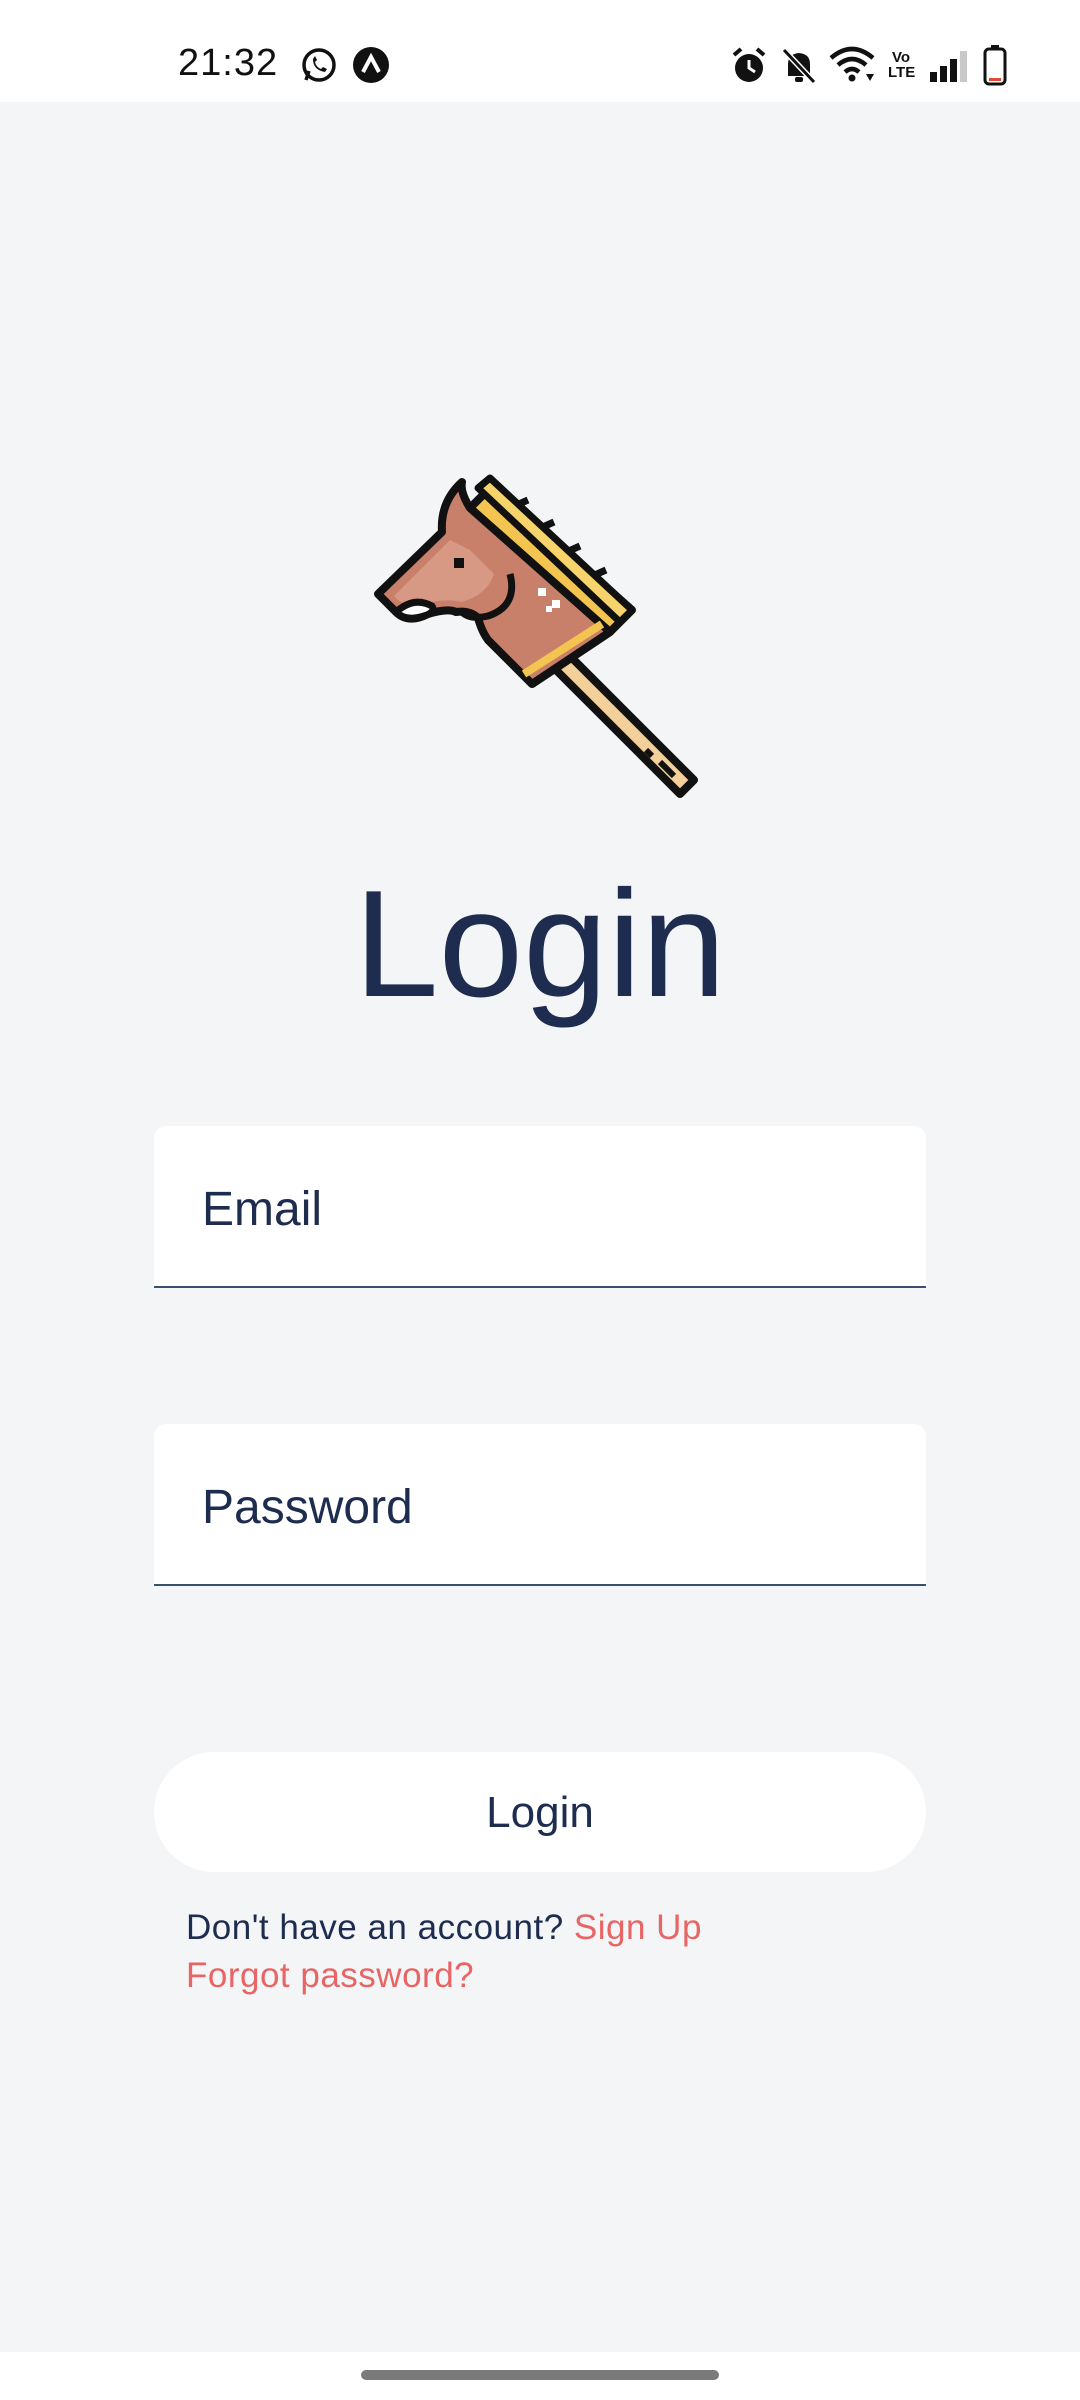 The height and width of the screenshot is (2400, 1080). I want to click on signup-prompt: Don't have an account? Sign Up, so click(444, 1928).